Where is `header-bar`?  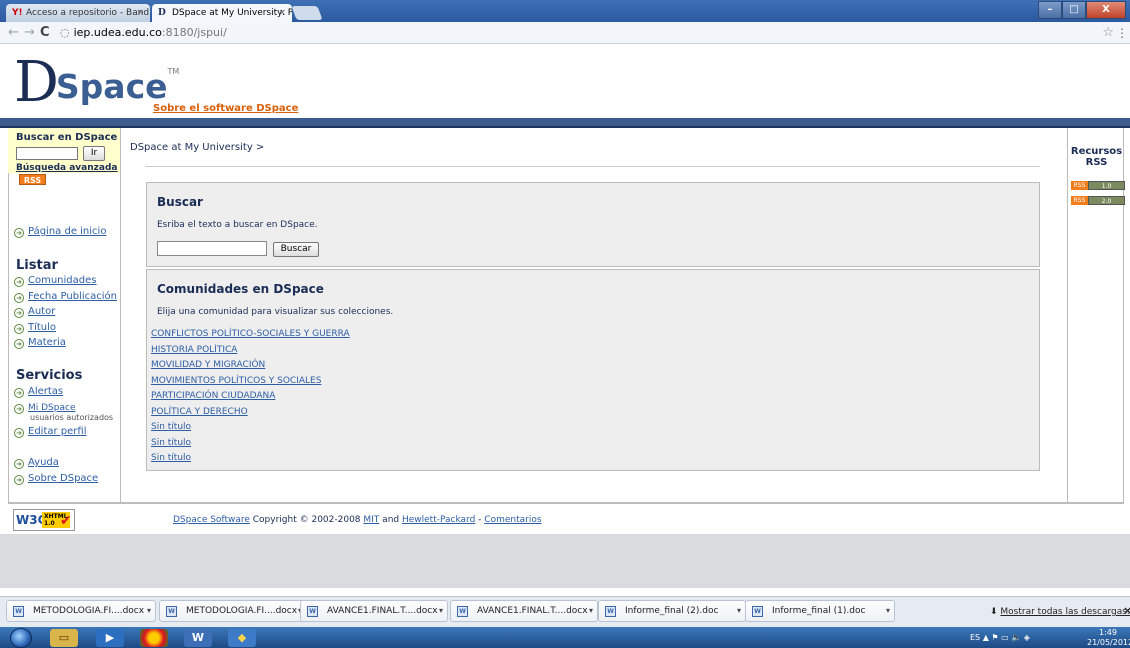
header-bar is located at coordinates (565, 123).